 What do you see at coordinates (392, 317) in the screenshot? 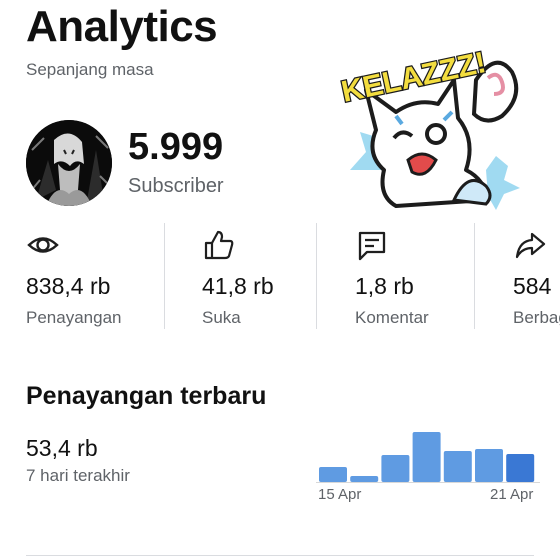
I see `comments-label: Komentar` at bounding box center [392, 317].